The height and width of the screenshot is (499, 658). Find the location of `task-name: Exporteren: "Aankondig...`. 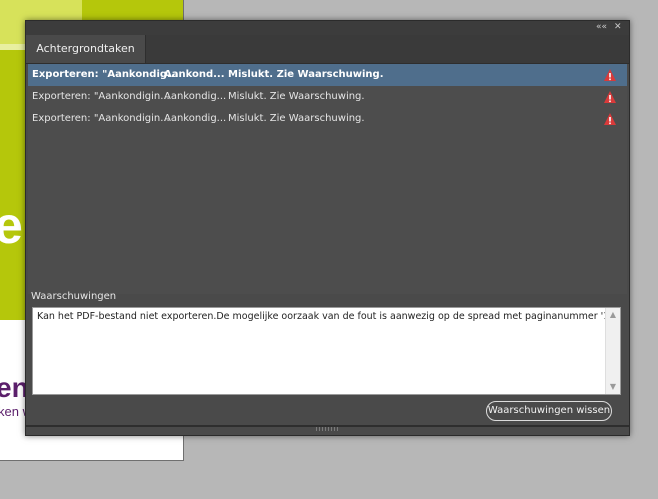

task-name: Exporteren: "Aankondig... is located at coordinates (105, 74).